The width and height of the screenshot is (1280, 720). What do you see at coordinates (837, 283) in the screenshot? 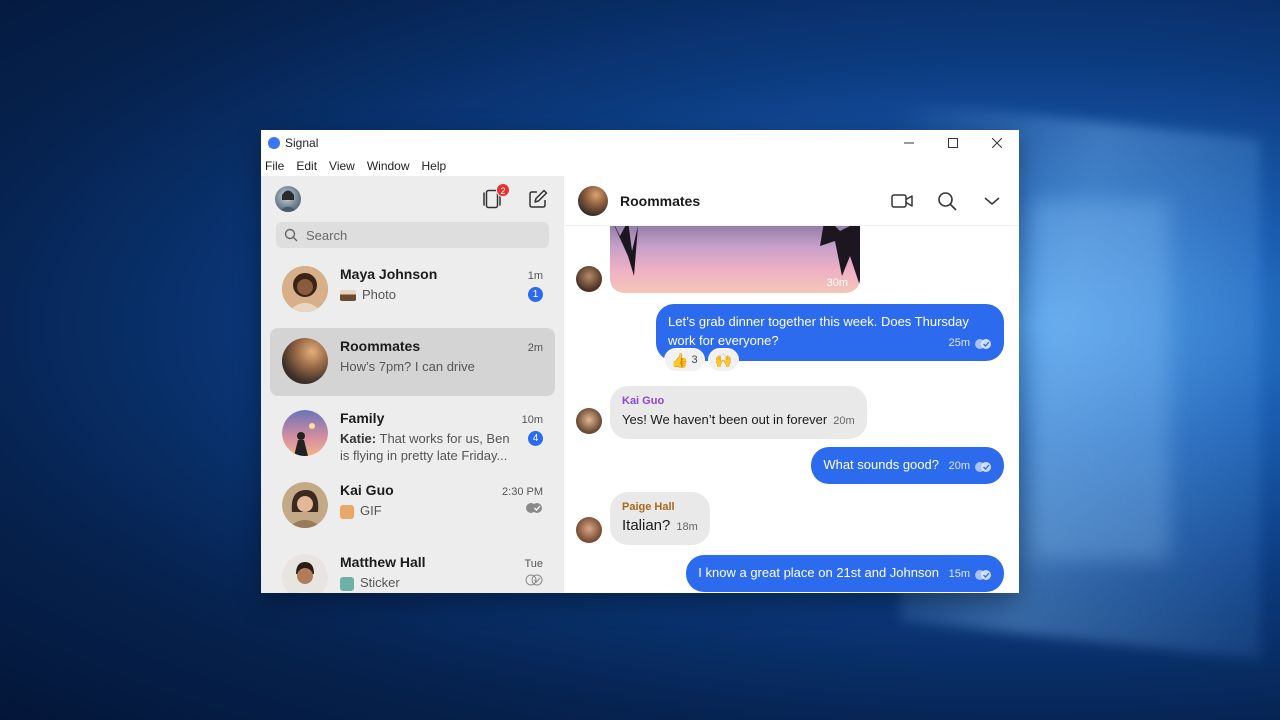
I see `image-timestamp: 30m` at bounding box center [837, 283].